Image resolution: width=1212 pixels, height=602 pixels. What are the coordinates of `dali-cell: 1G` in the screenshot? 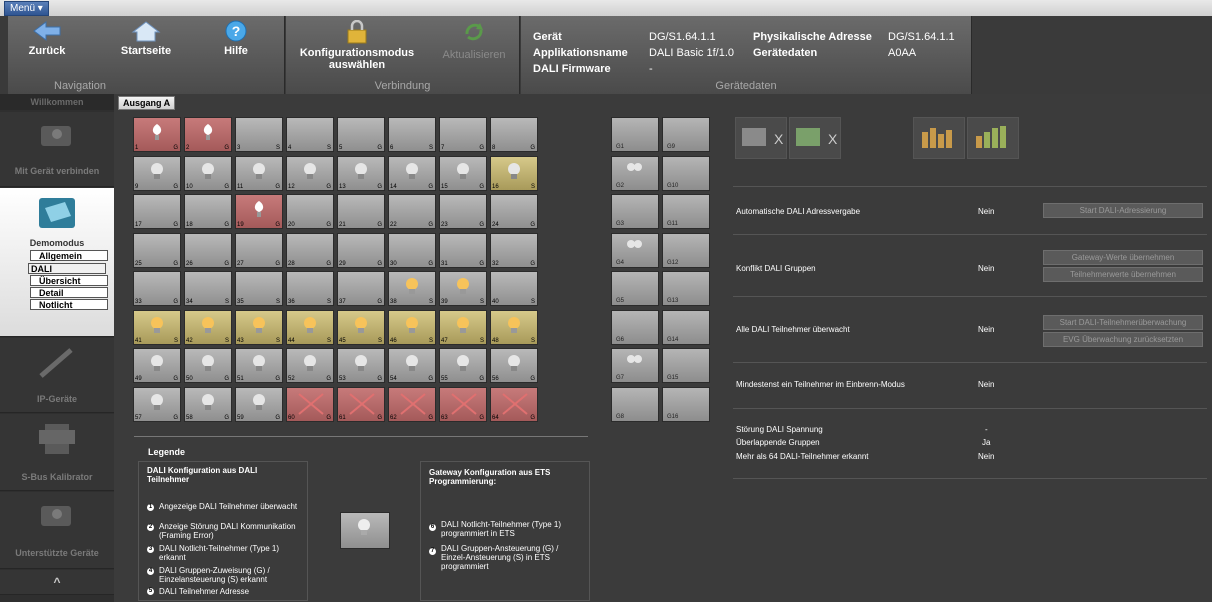 It's located at (157, 134).